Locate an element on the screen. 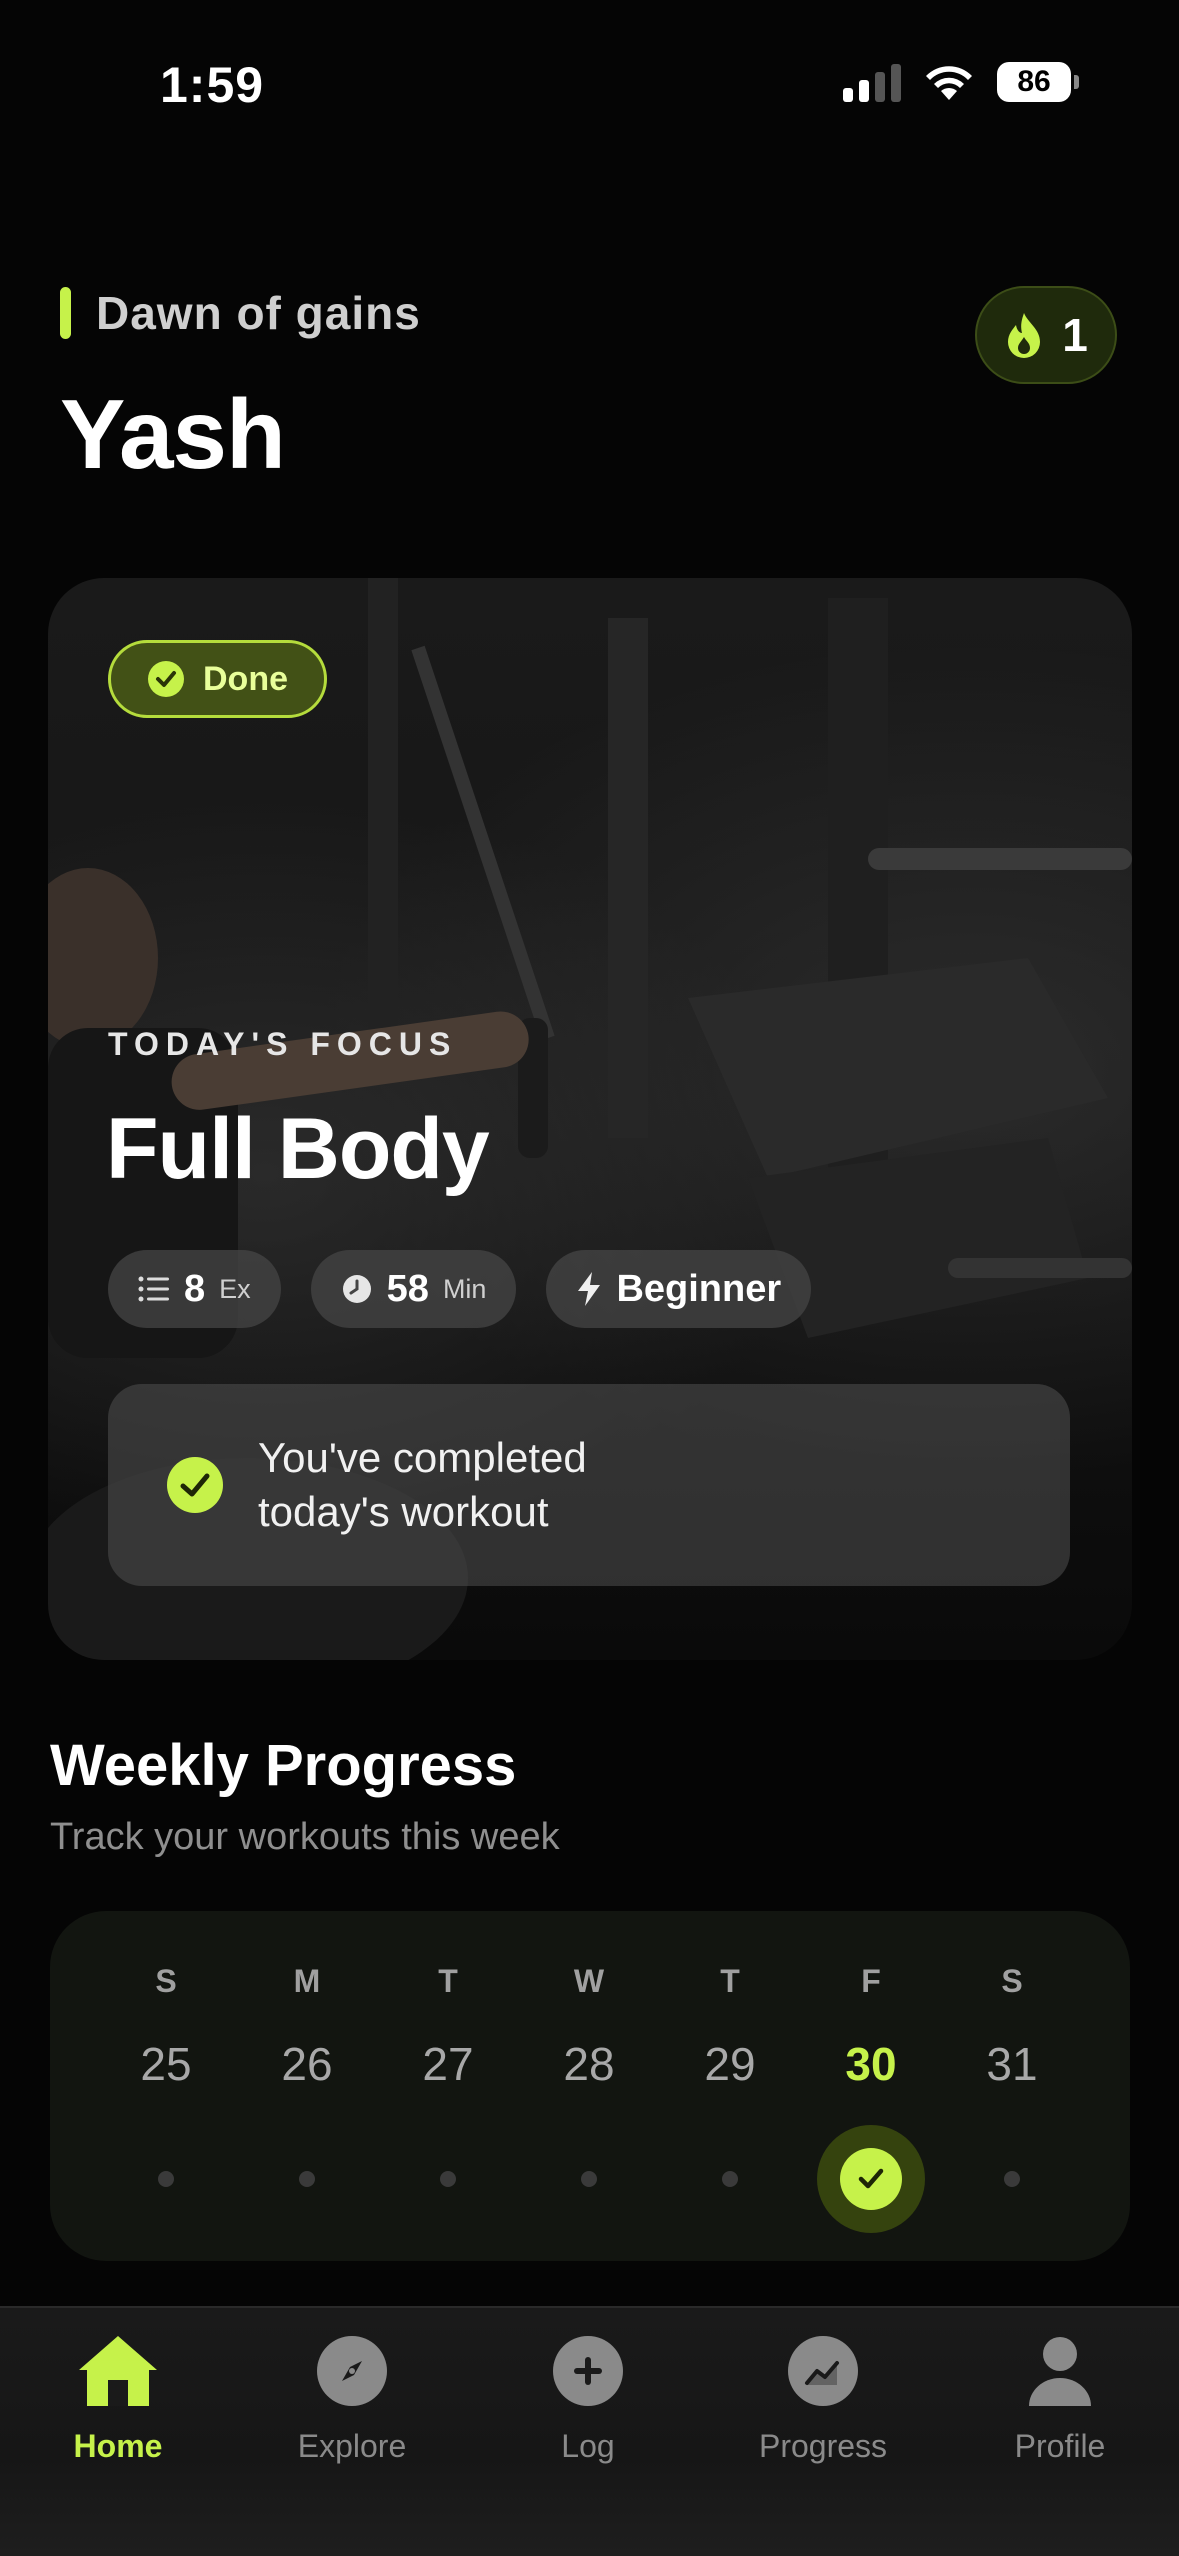 The width and height of the screenshot is (1179, 2556). bottom-tab-bar: Home Explore Log Progress Profile is located at coordinates (589, 2431).